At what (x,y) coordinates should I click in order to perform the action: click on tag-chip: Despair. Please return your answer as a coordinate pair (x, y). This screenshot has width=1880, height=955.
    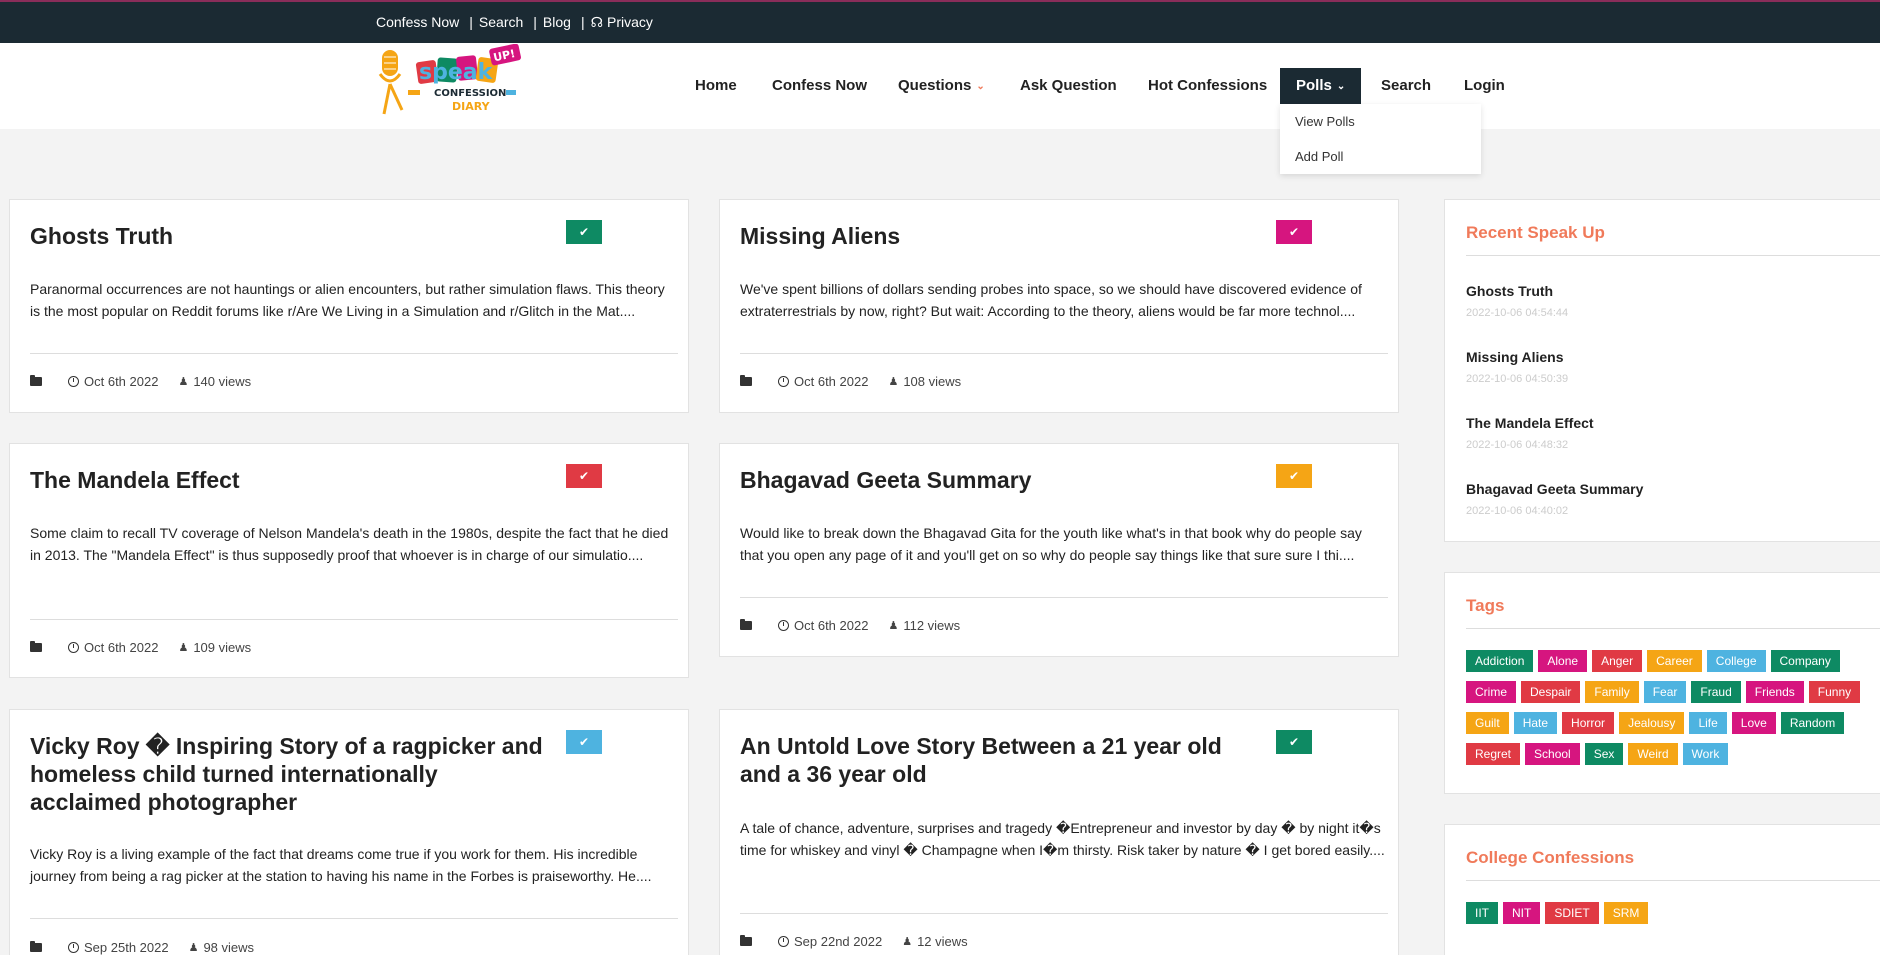
    Looking at the image, I should click on (1551, 692).